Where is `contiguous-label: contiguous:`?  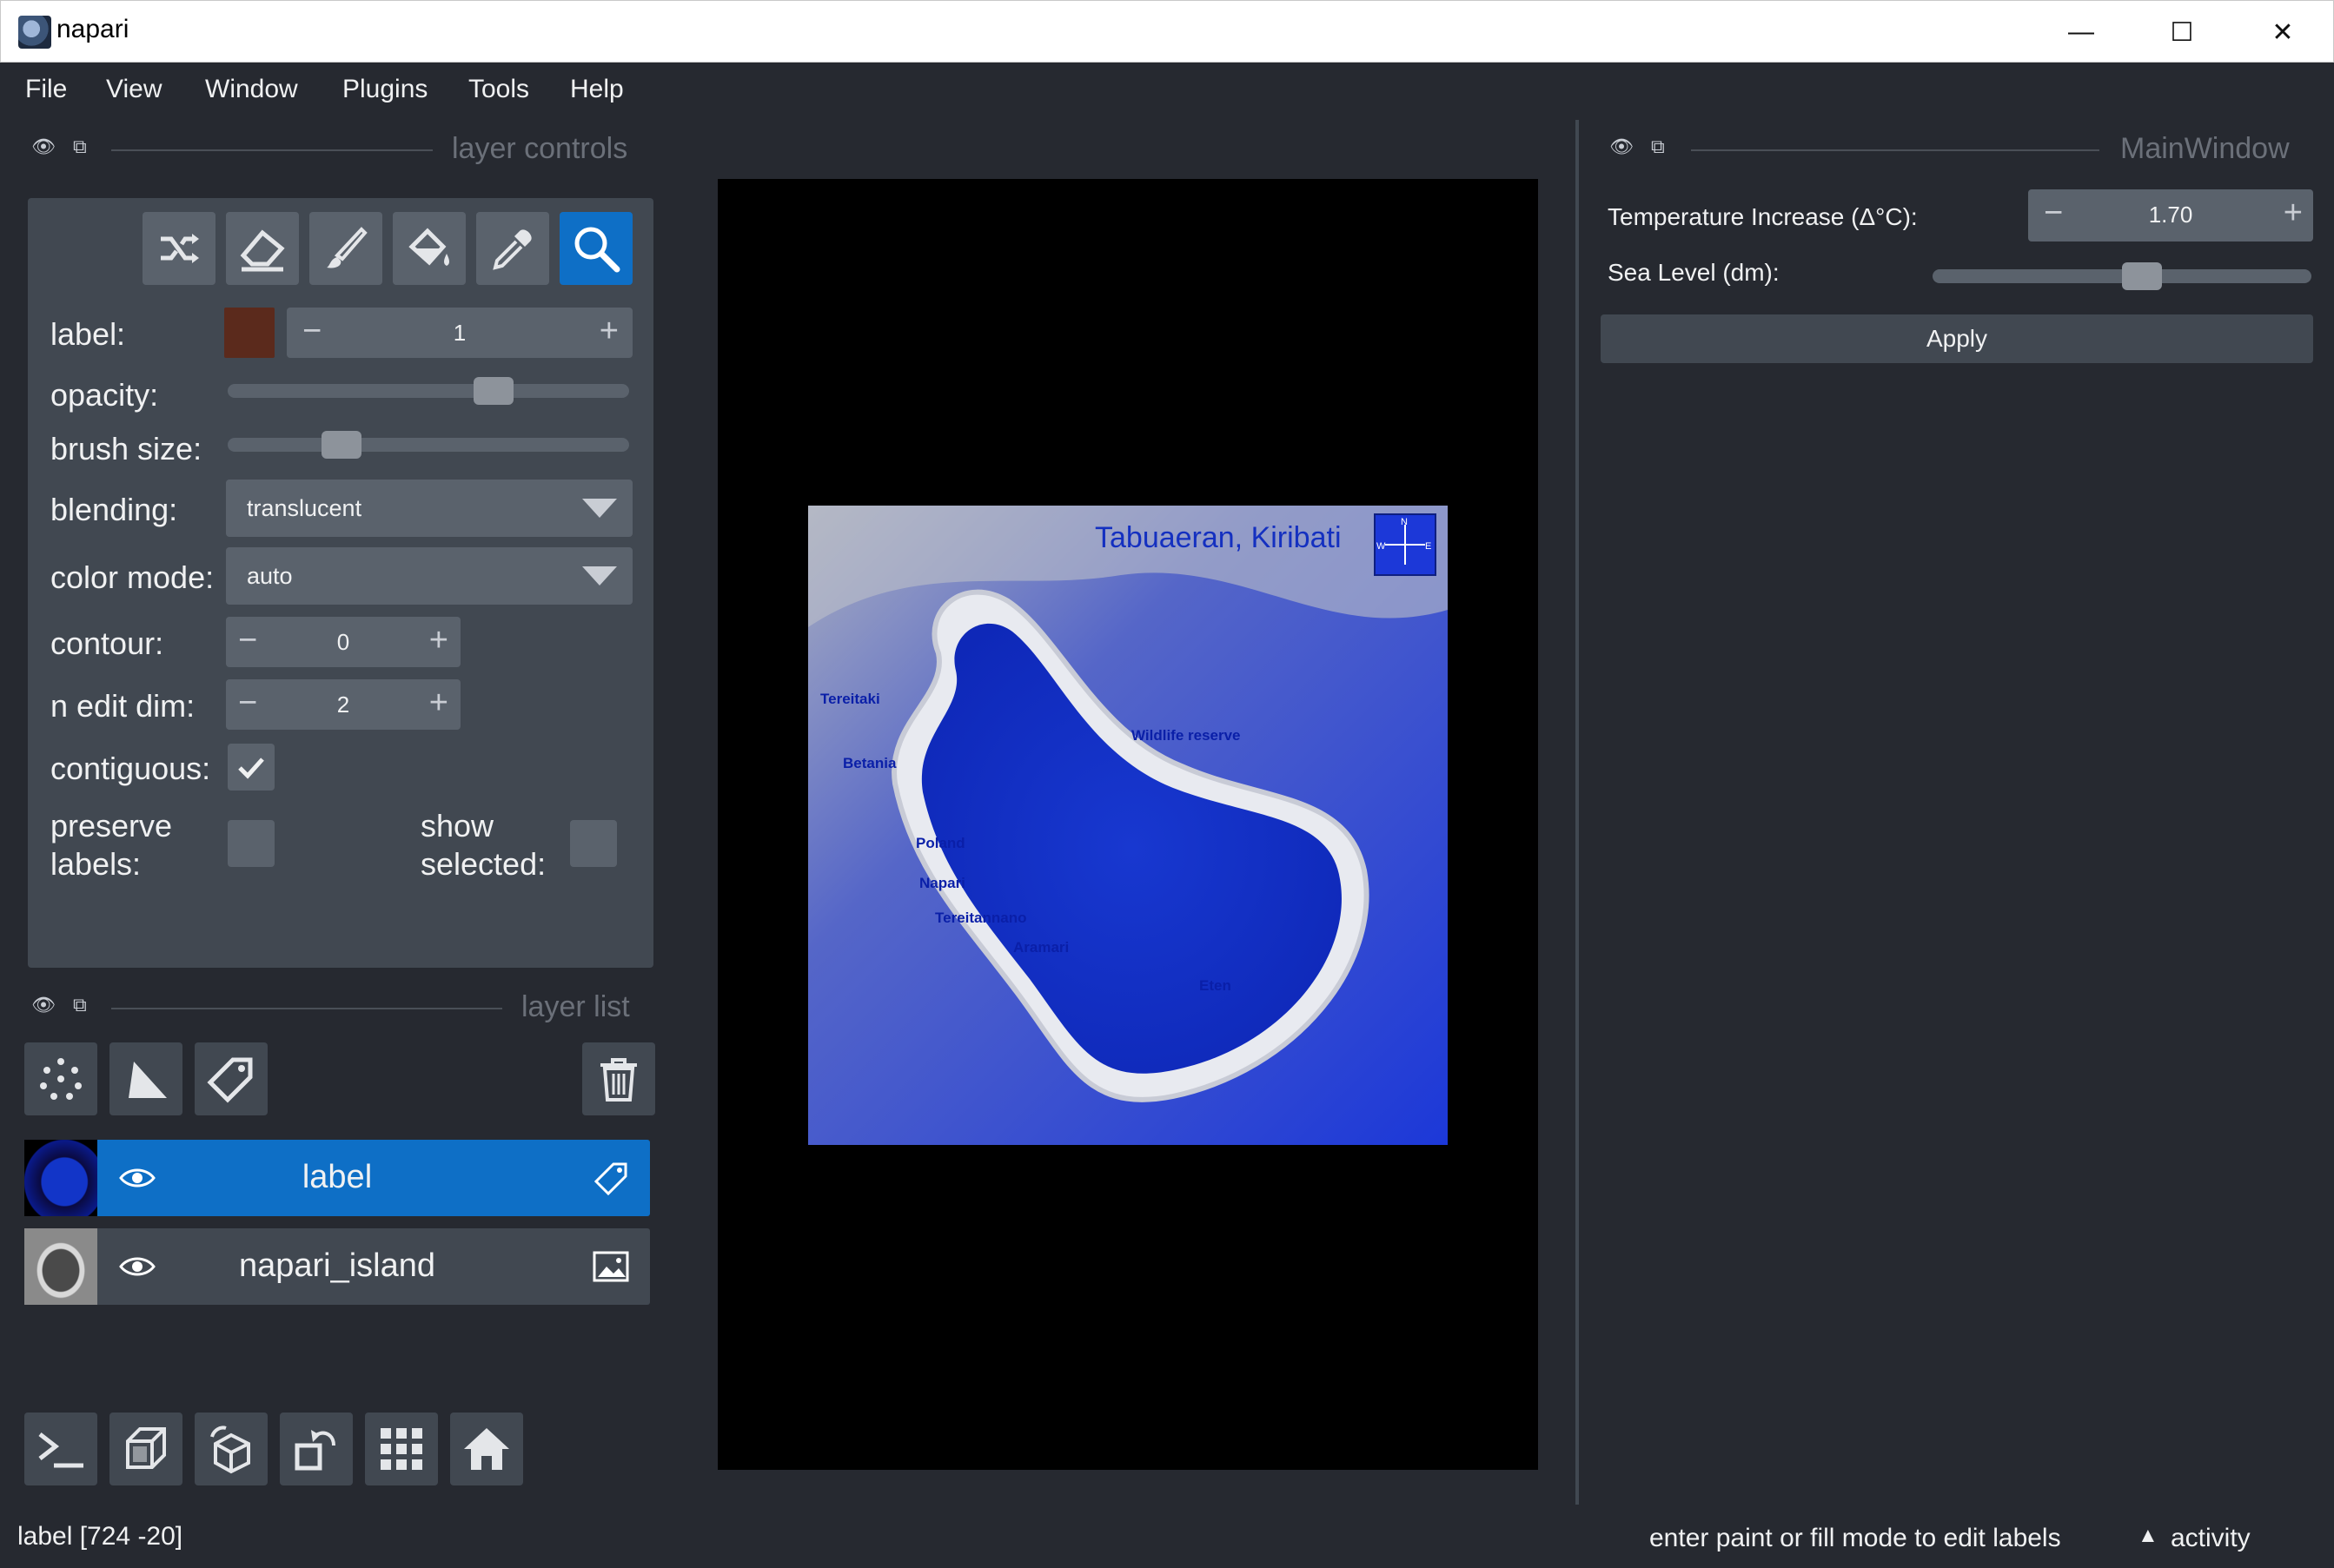
contiguous-label: contiguous: is located at coordinates (130, 768).